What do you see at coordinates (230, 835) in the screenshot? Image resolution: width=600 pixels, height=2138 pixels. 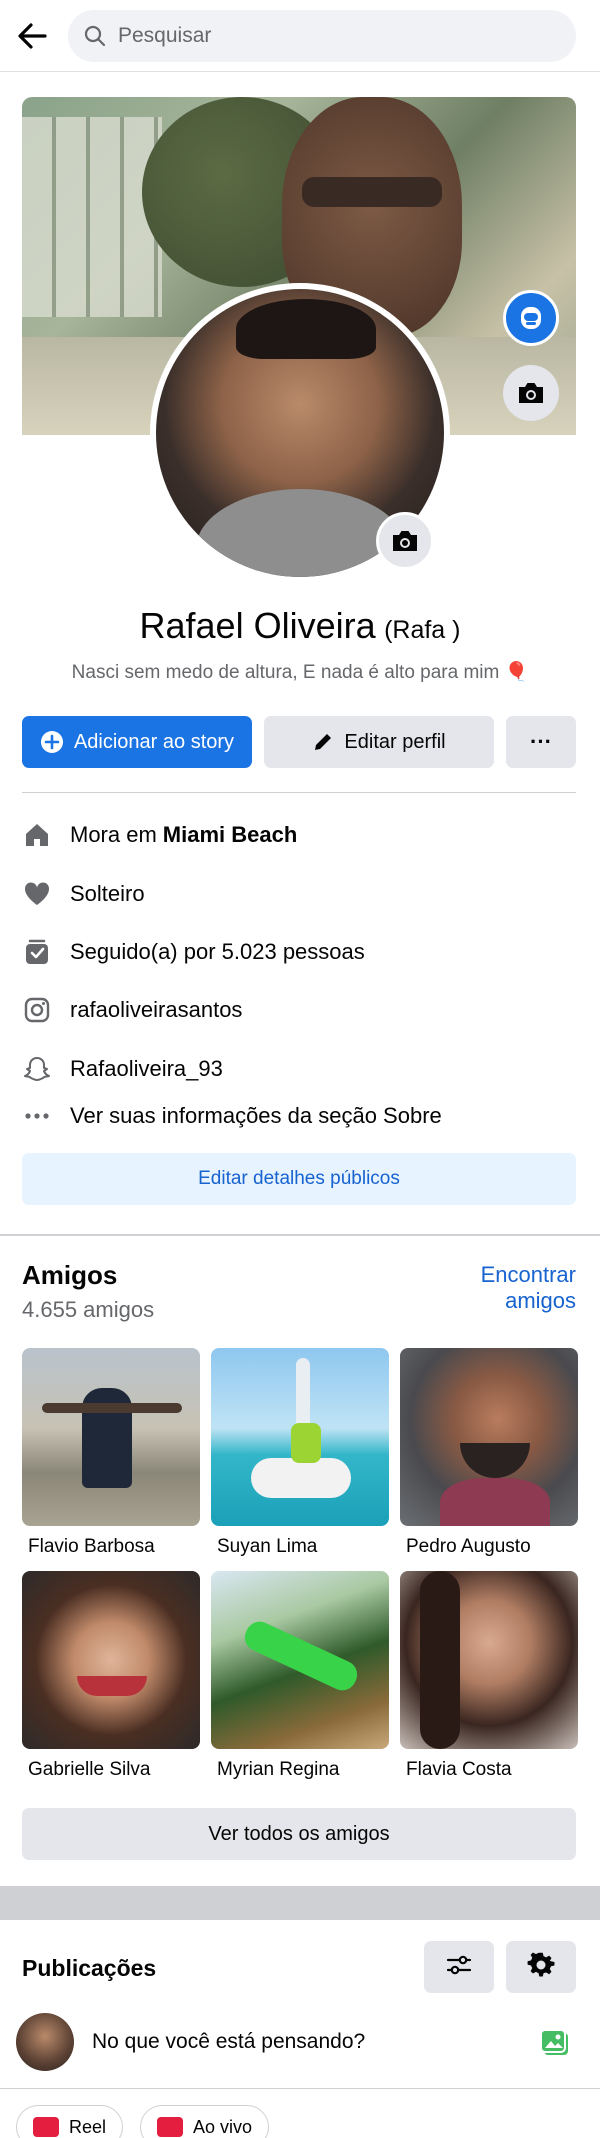 I see `lives-city: Miami Beach` at bounding box center [230, 835].